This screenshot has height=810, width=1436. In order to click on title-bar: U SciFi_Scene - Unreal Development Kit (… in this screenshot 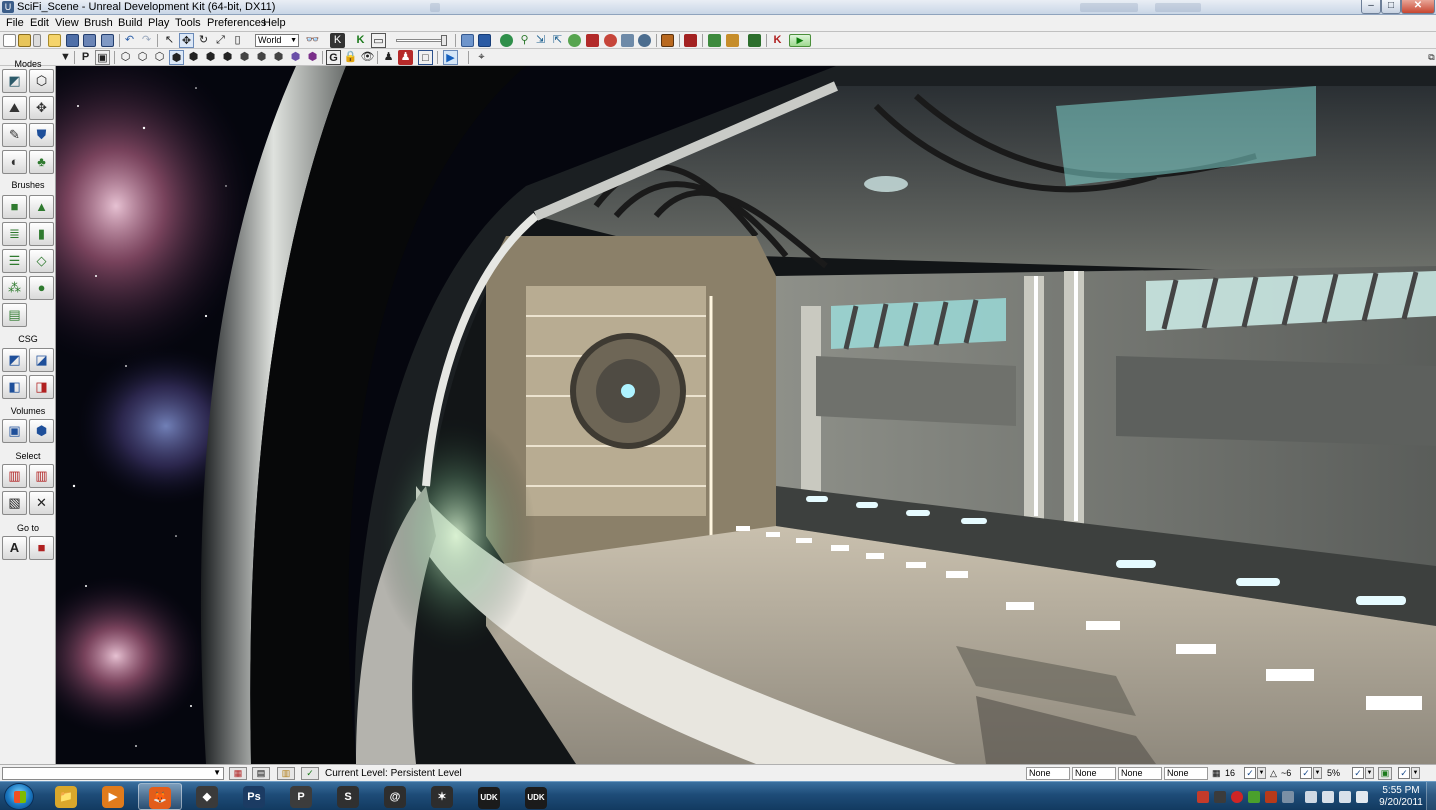, I will do `click(718, 7)`.